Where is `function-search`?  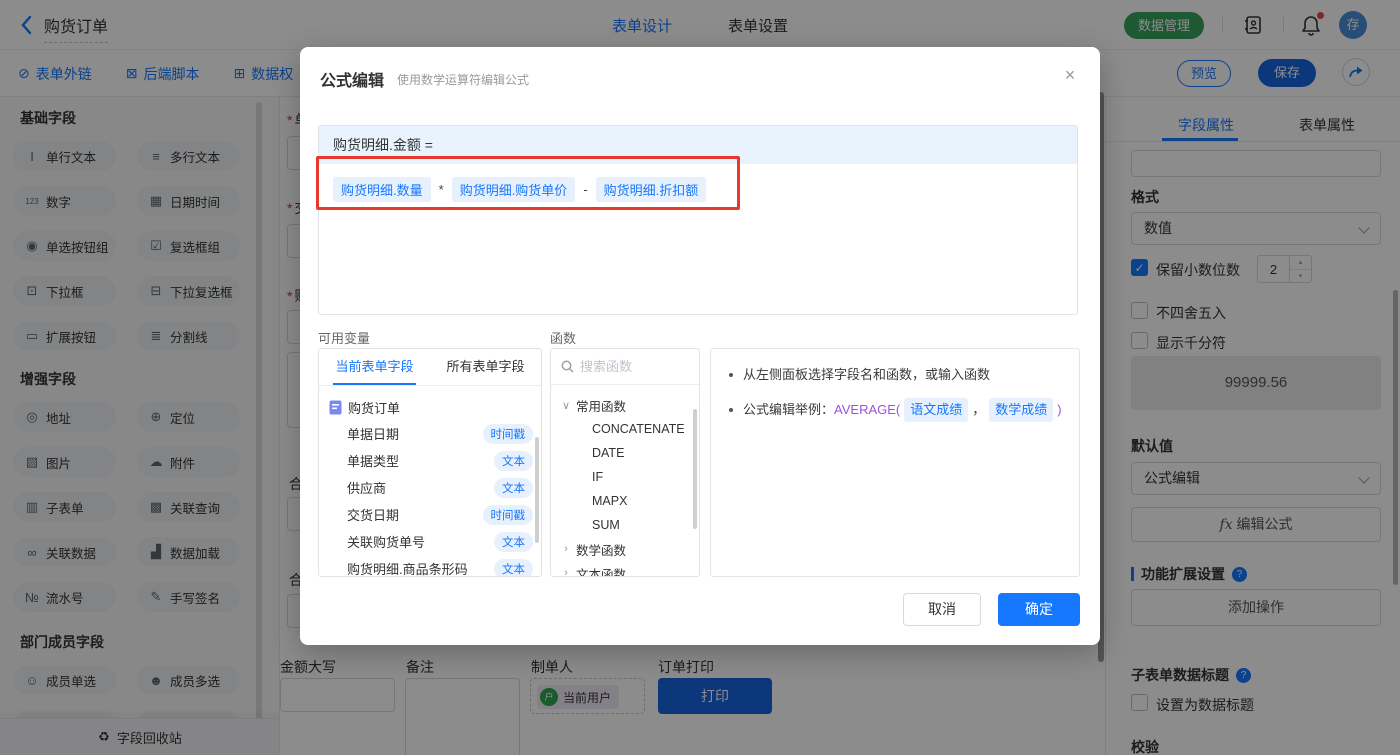 function-search is located at coordinates (625, 367).